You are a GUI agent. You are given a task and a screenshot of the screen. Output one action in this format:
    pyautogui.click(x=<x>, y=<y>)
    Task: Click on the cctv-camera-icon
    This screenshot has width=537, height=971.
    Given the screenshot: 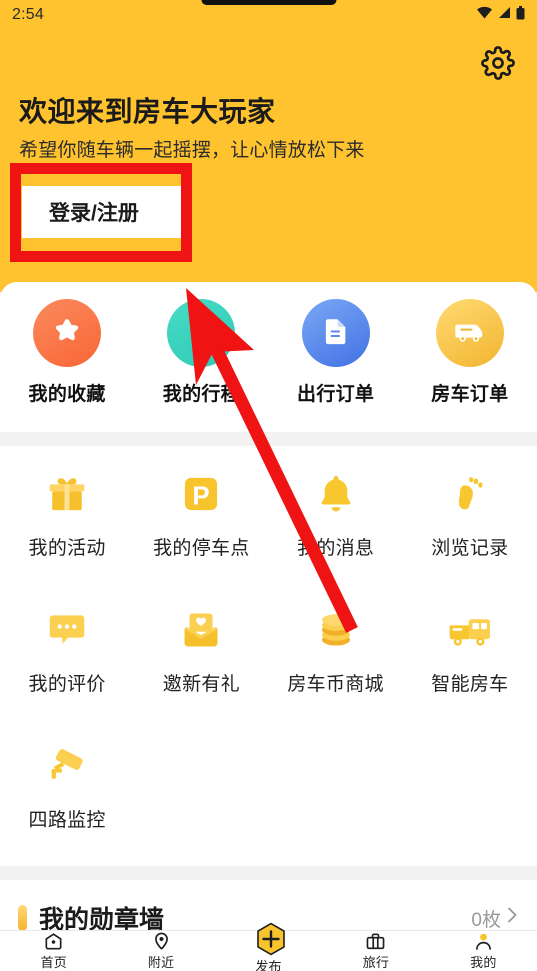 What is the action you would take?
    pyautogui.click(x=67, y=766)
    